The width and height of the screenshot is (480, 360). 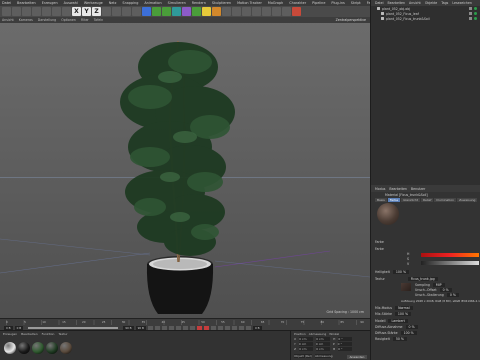 I want to click on size-mode-dropdown: Abmessung, so click(x=324, y=356).